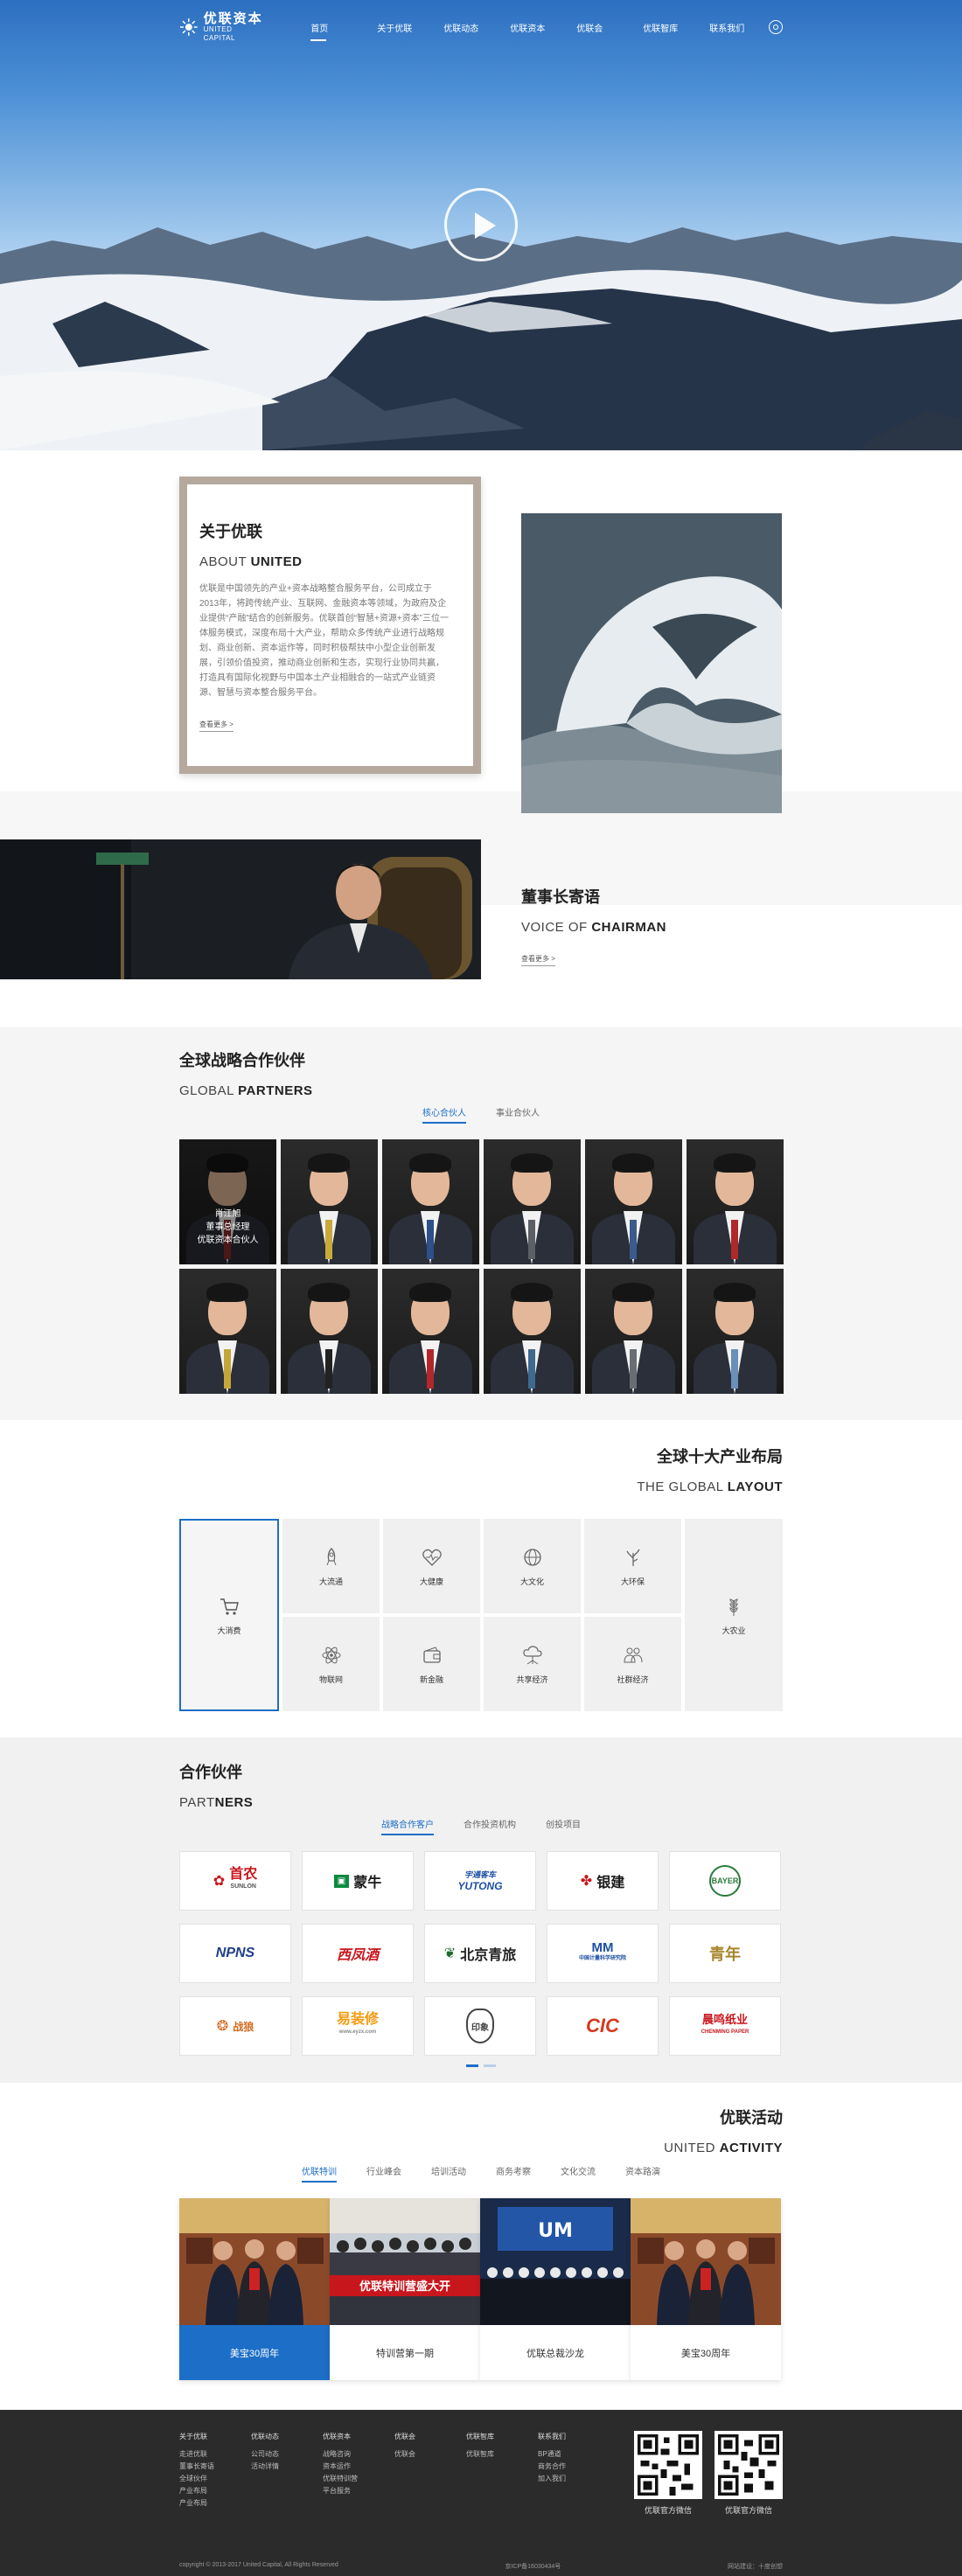  Describe the element at coordinates (431, 1664) in the screenshot. I see `industry-finance: 新金融` at that location.